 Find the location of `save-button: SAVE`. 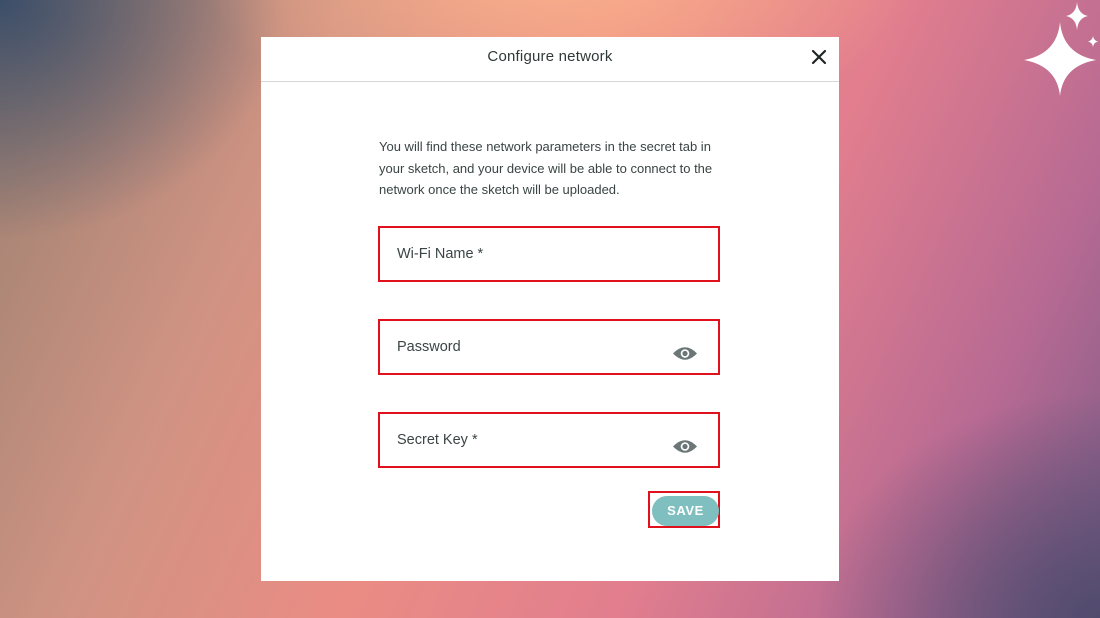

save-button: SAVE is located at coordinates (685, 511).